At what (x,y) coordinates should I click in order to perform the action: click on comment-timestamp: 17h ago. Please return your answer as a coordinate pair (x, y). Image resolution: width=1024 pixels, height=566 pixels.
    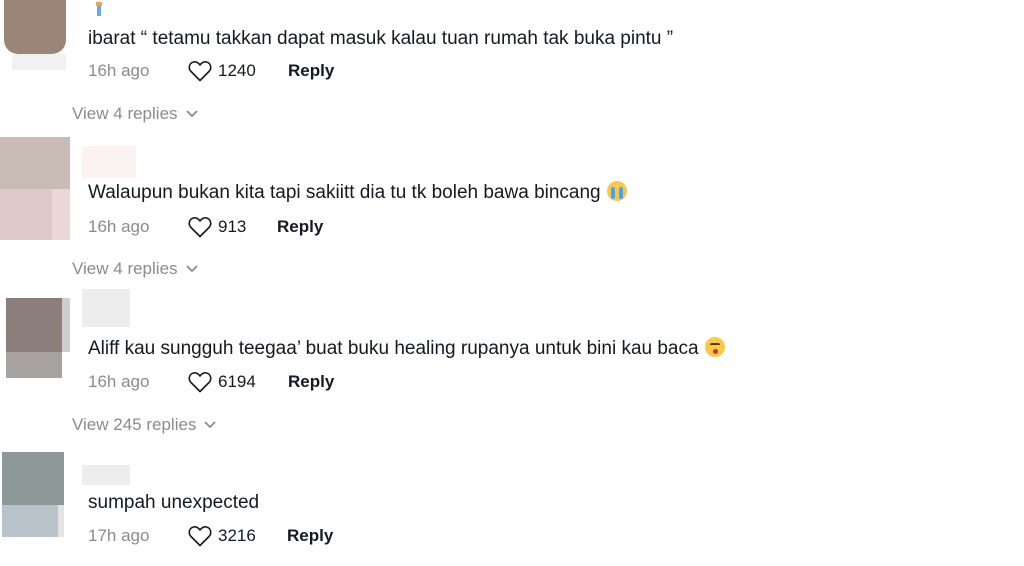
    Looking at the image, I should click on (119, 535).